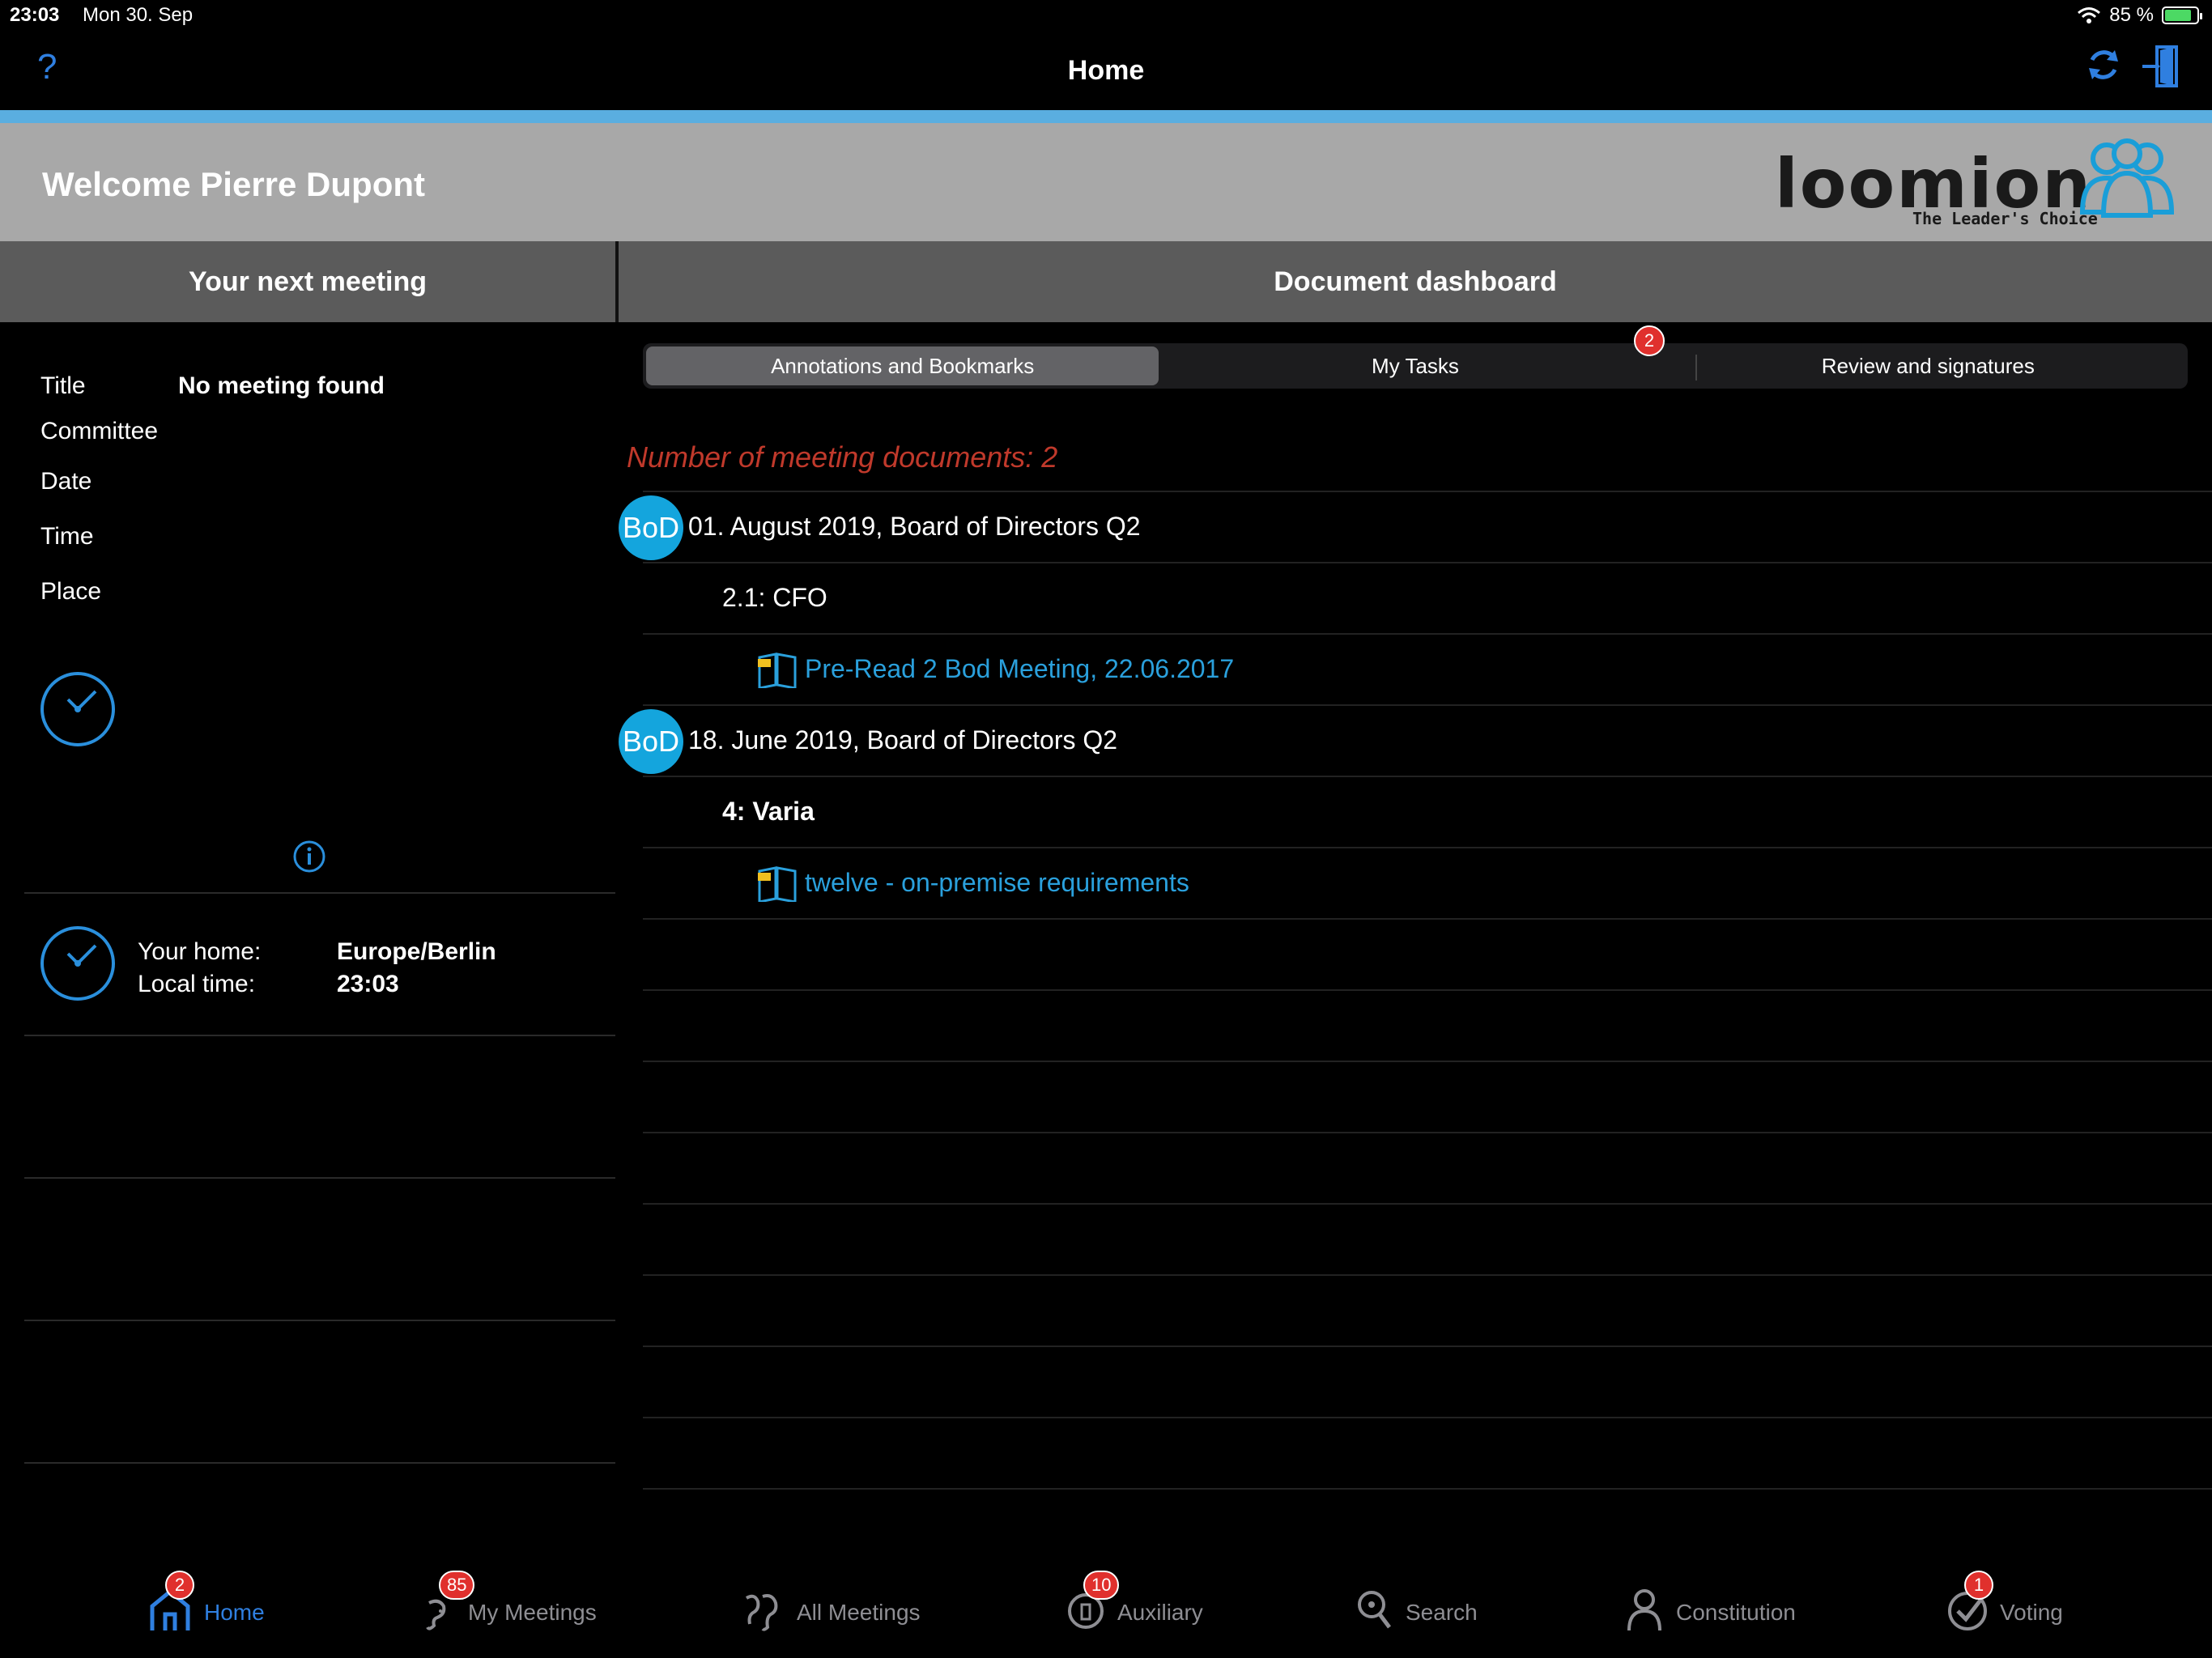  I want to click on document-dashboard-header: Document dashboard, so click(1415, 281).